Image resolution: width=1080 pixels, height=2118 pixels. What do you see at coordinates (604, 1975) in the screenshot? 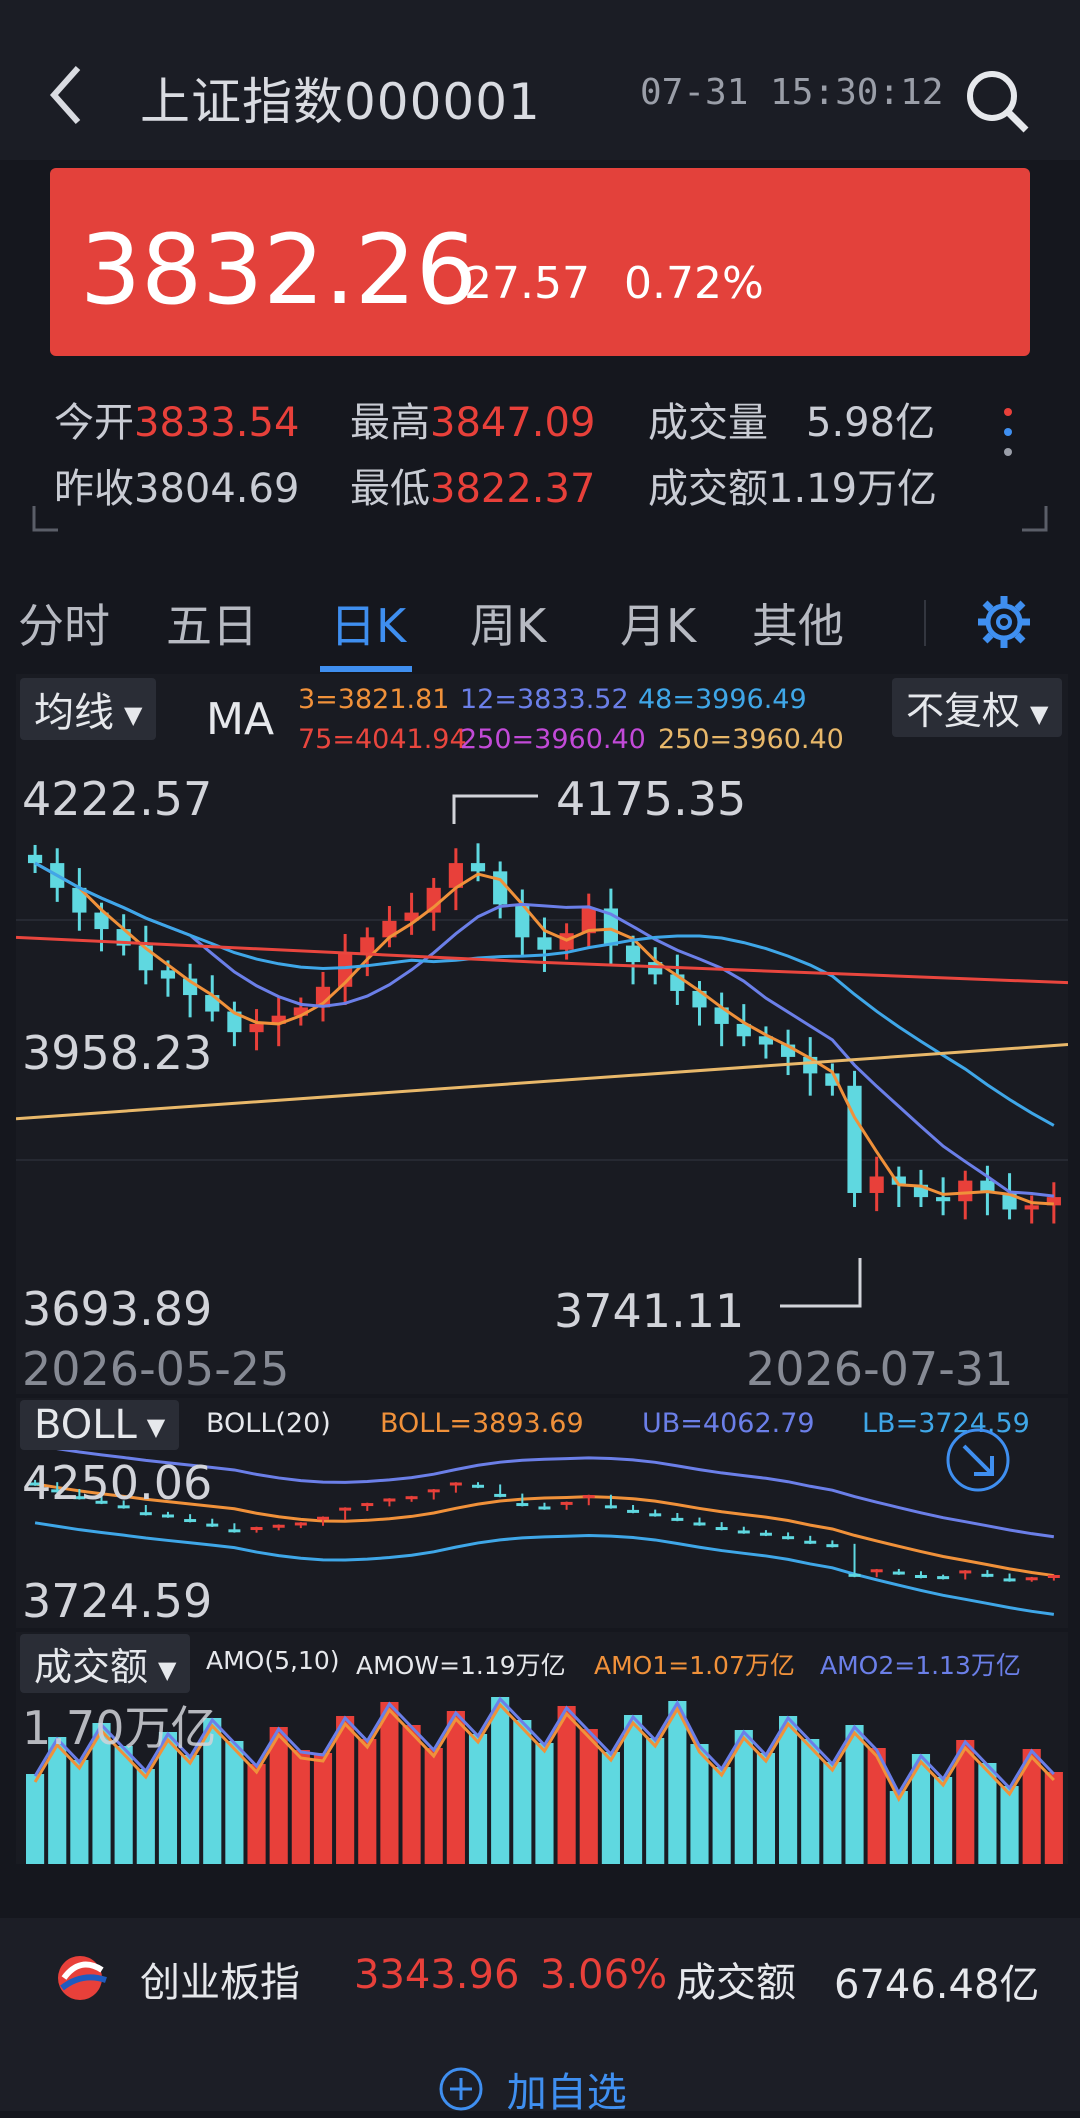
I see `footer-index-pct: 3.06%` at bounding box center [604, 1975].